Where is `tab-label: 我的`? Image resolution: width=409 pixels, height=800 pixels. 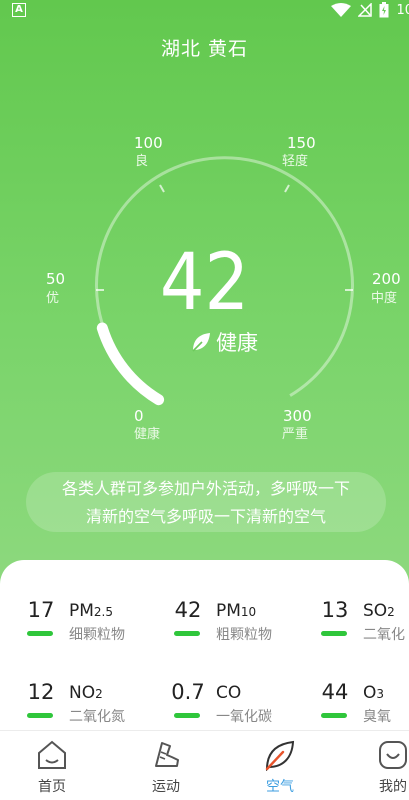
tab-label: 我的 is located at coordinates (393, 787).